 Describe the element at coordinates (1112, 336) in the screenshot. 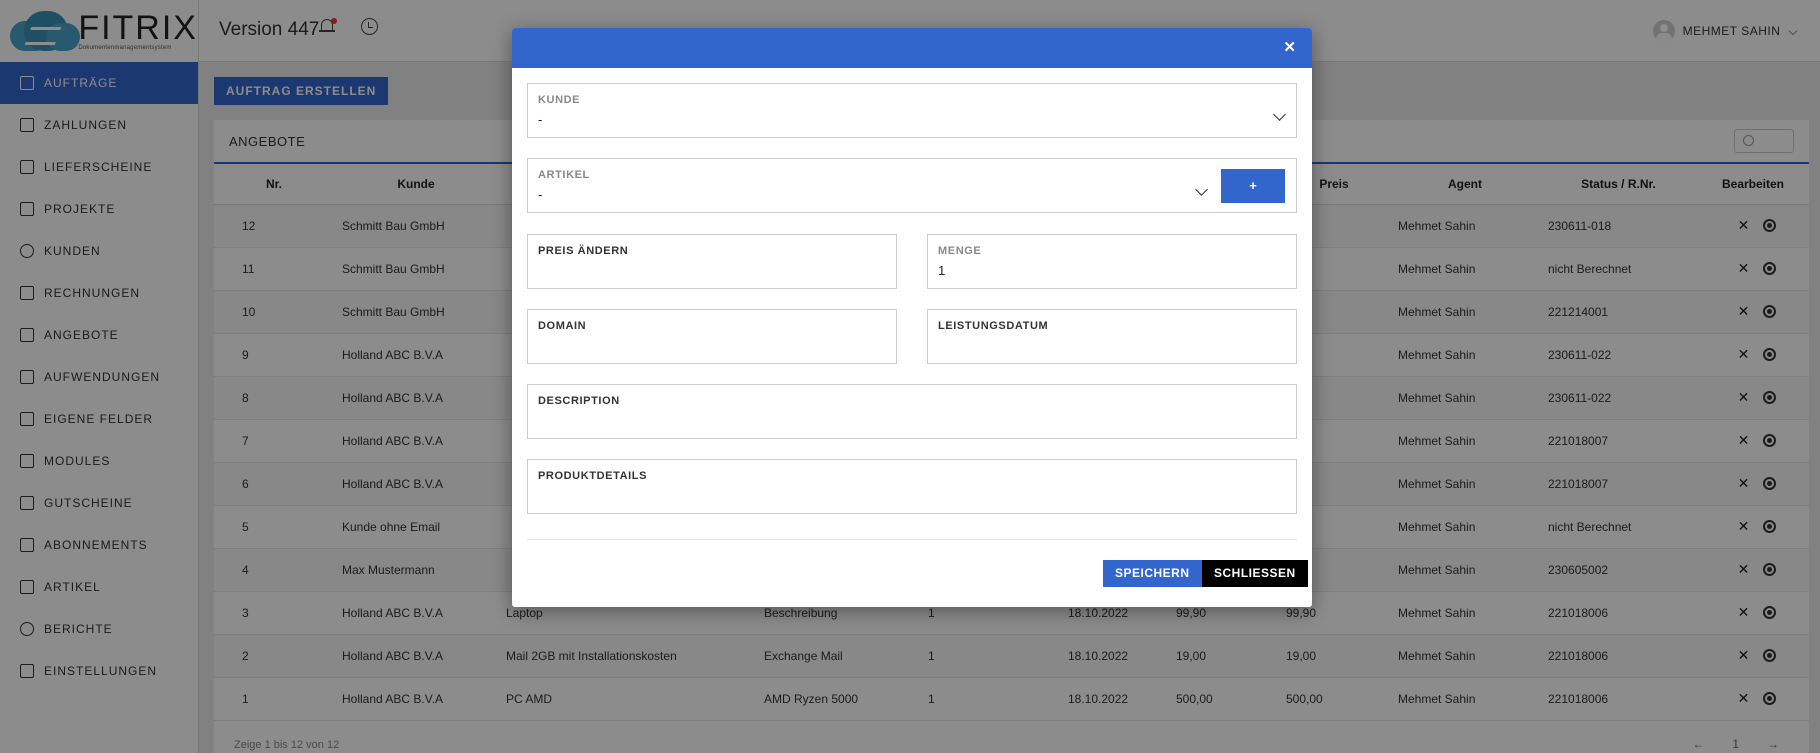

I see `leistungsdatum-field: LEISTUNGSDATUM` at that location.